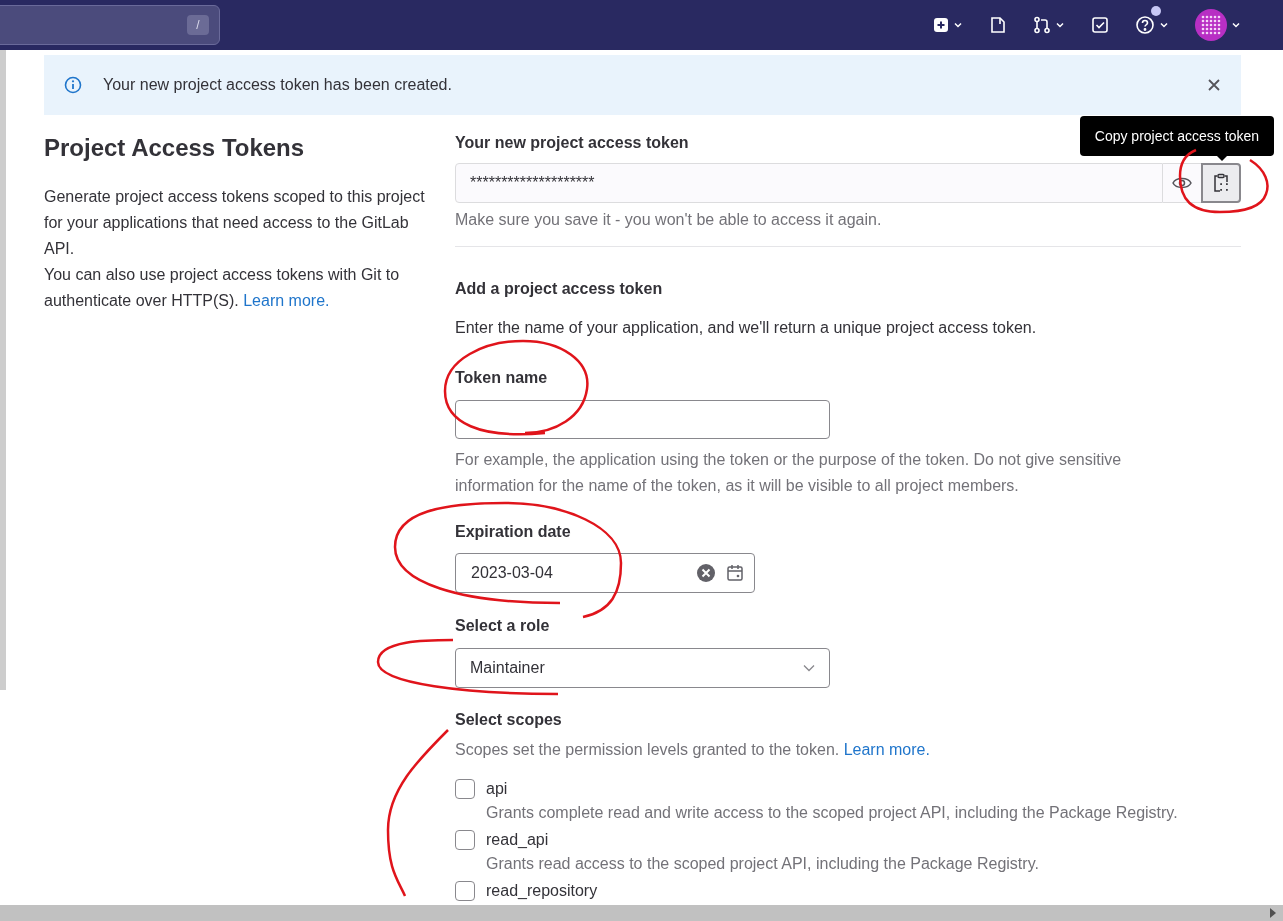 The width and height of the screenshot is (1283, 921). What do you see at coordinates (809, 183) in the screenshot?
I see `token-field: ********************` at bounding box center [809, 183].